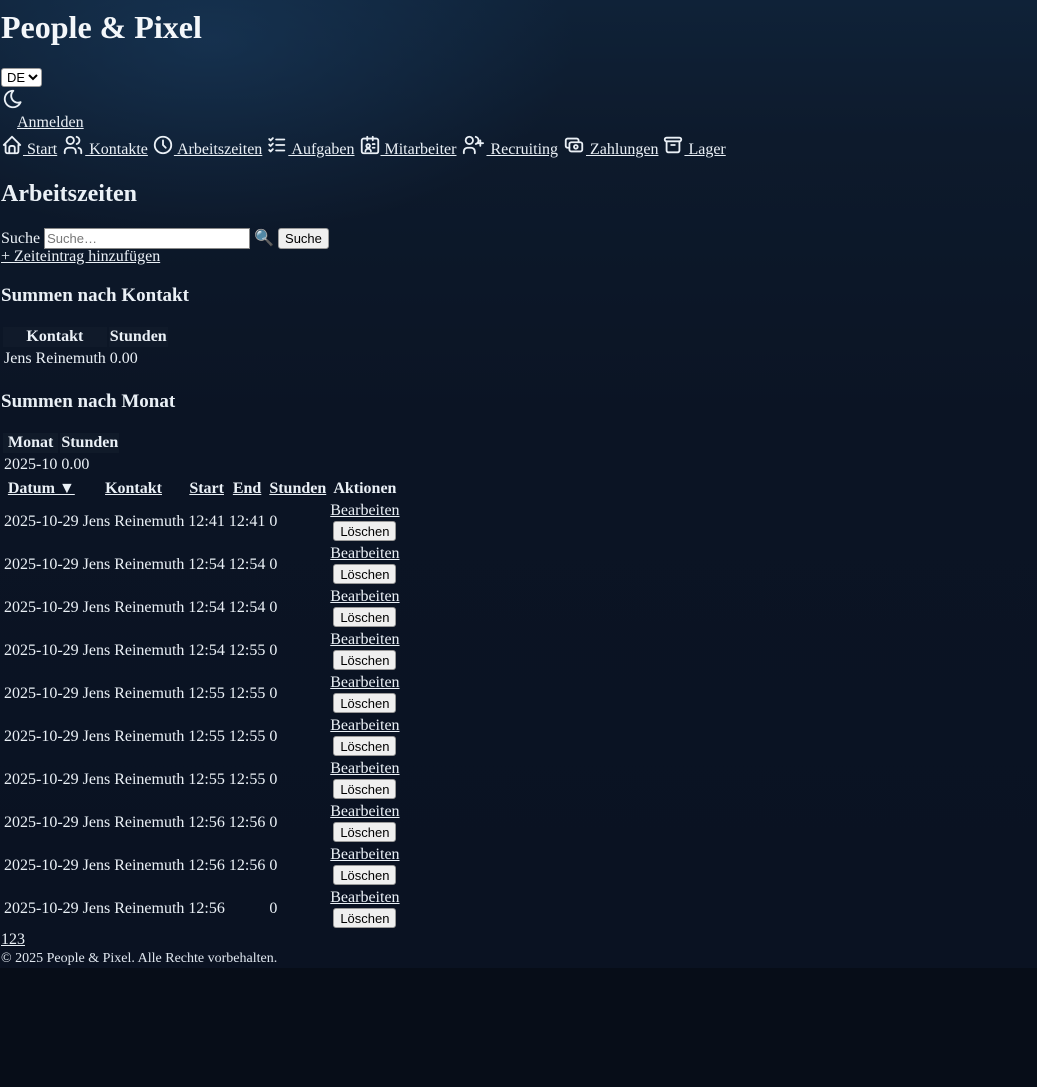  I want to click on sum-by-contact-title: Summen nach Kontakt, so click(95, 295).